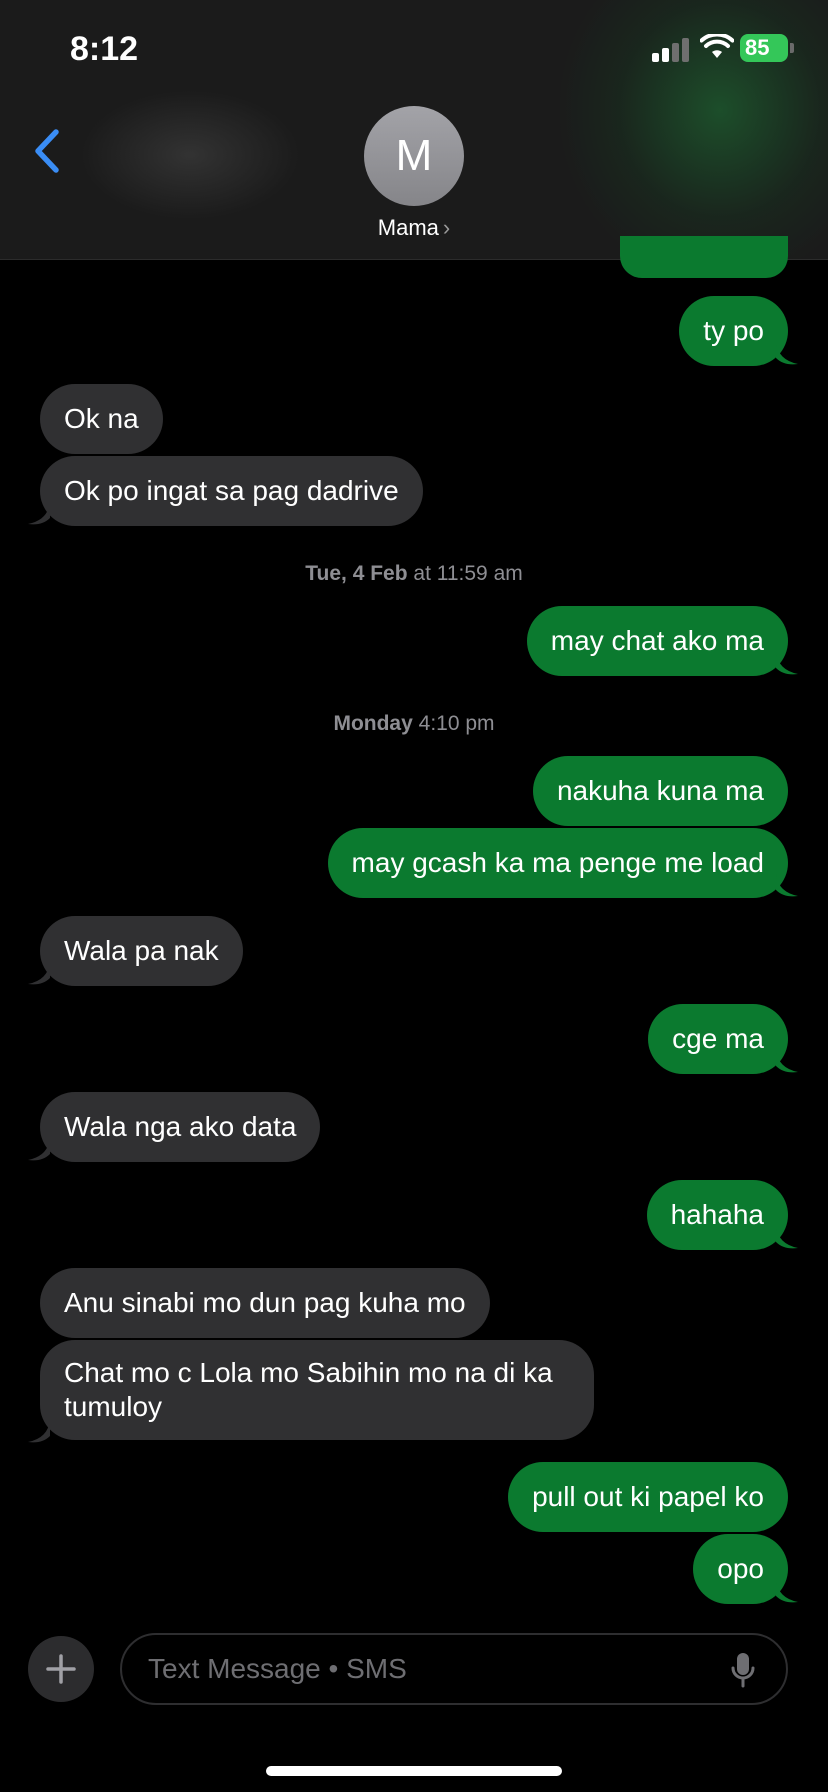 The image size is (828, 1792). I want to click on timestamp-day: Tue, 4 Feb, so click(356, 573).